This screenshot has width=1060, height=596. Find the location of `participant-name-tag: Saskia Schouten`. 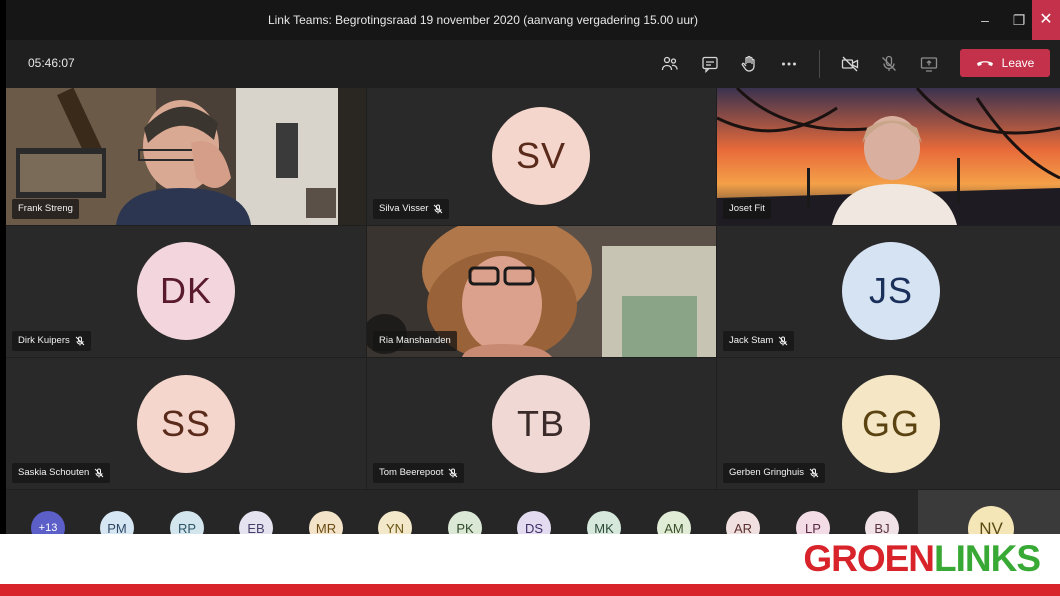

participant-name-tag: Saskia Schouten is located at coordinates (61, 473).